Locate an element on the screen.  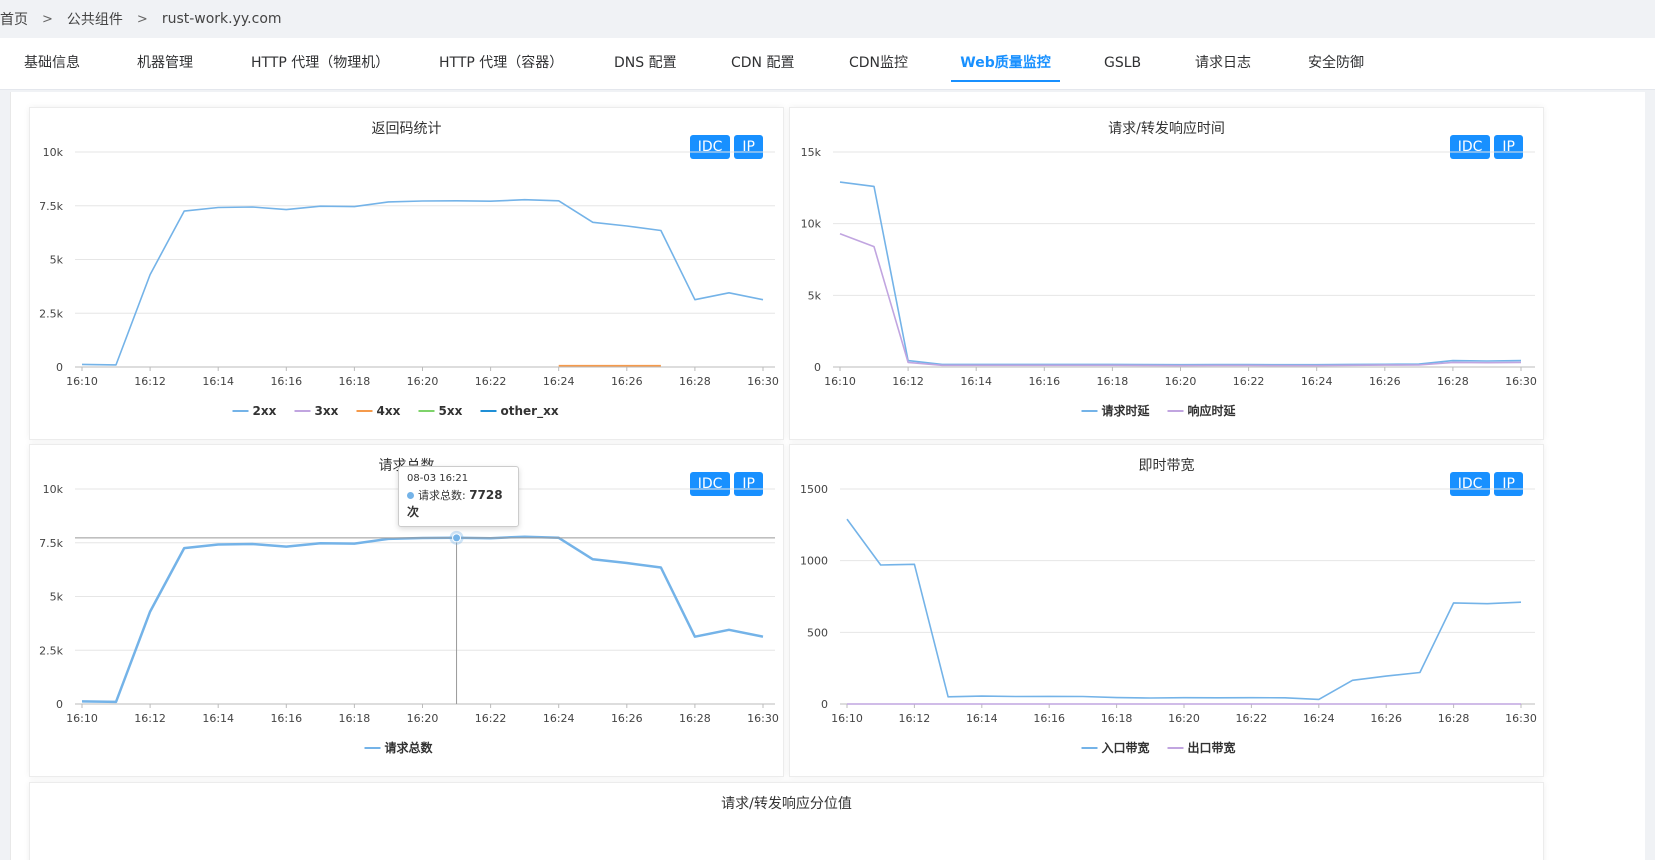
breadcrumb: 首页 > 公共组件 > rust-work.yy.com is located at coordinates (827, 19).